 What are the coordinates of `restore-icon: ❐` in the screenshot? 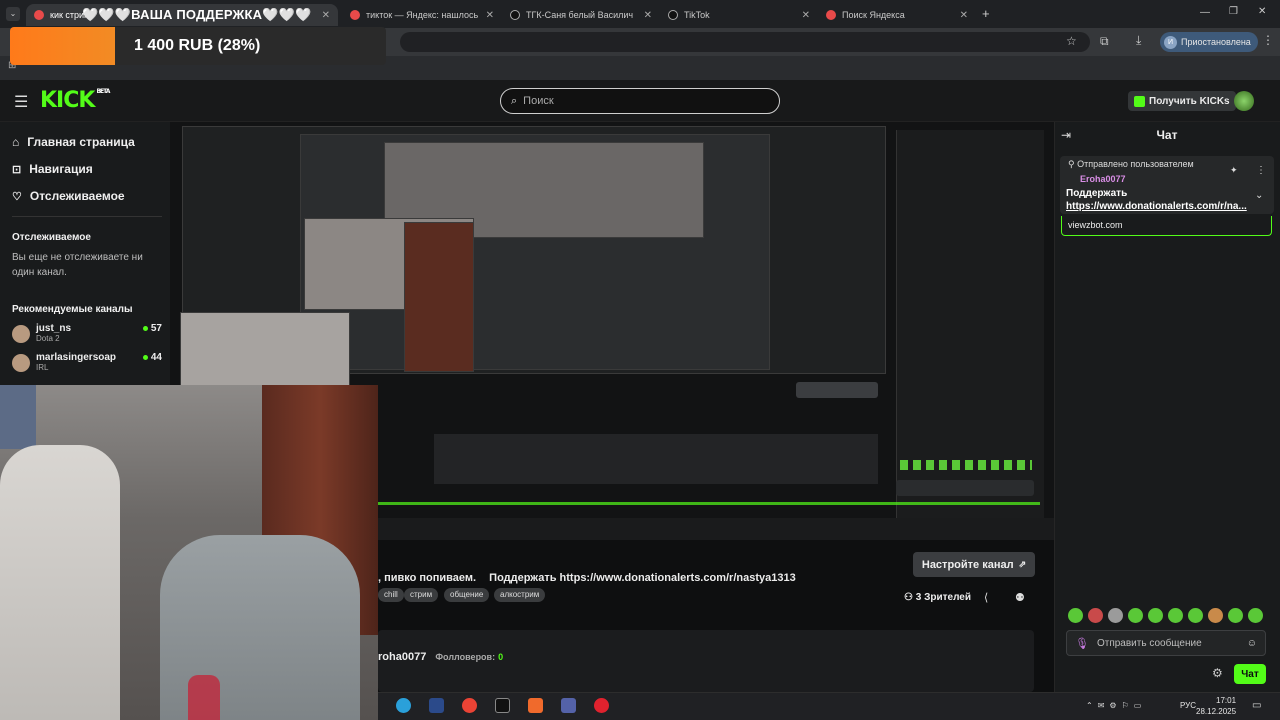 It's located at (1233, 11).